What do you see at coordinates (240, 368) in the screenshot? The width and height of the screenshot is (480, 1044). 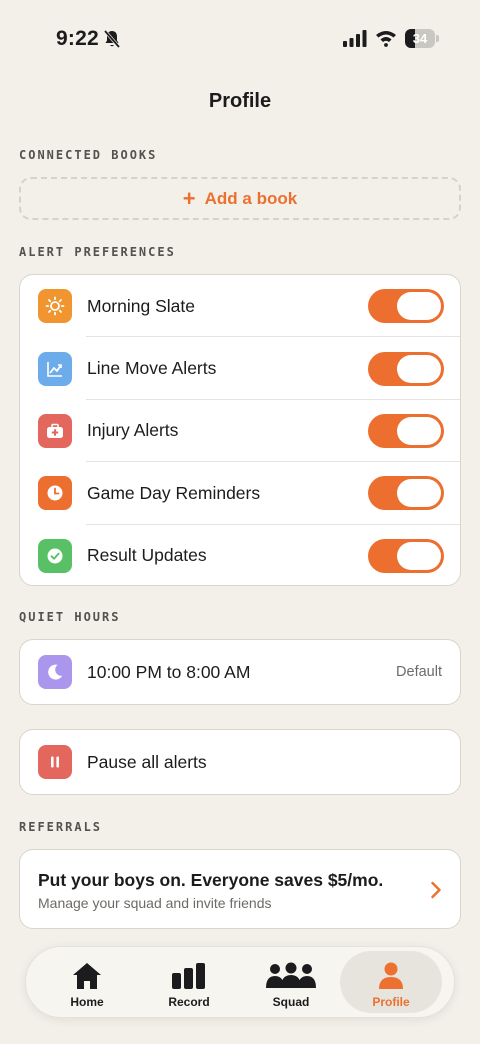 I see `alert-row-line-move: Line Move Alerts` at bounding box center [240, 368].